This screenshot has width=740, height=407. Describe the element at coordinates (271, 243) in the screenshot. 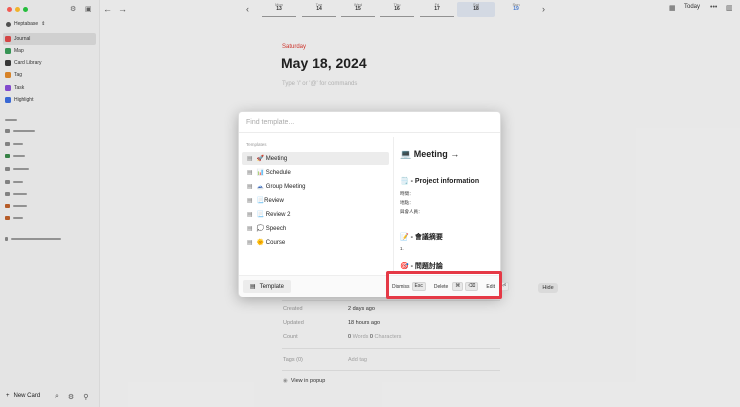

I see `template-label: 🌞 Course` at that location.